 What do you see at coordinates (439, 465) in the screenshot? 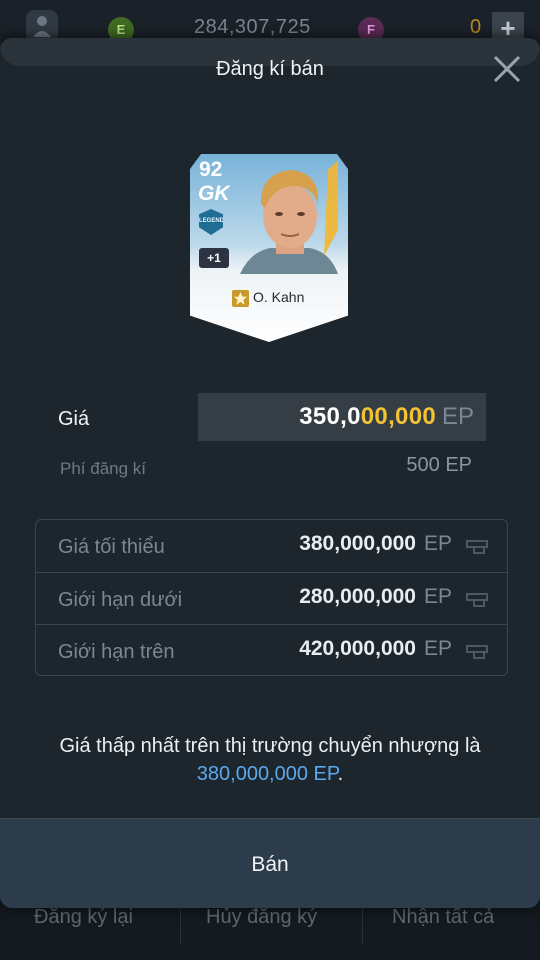
I see `fee-value: 500 EP` at bounding box center [439, 465].